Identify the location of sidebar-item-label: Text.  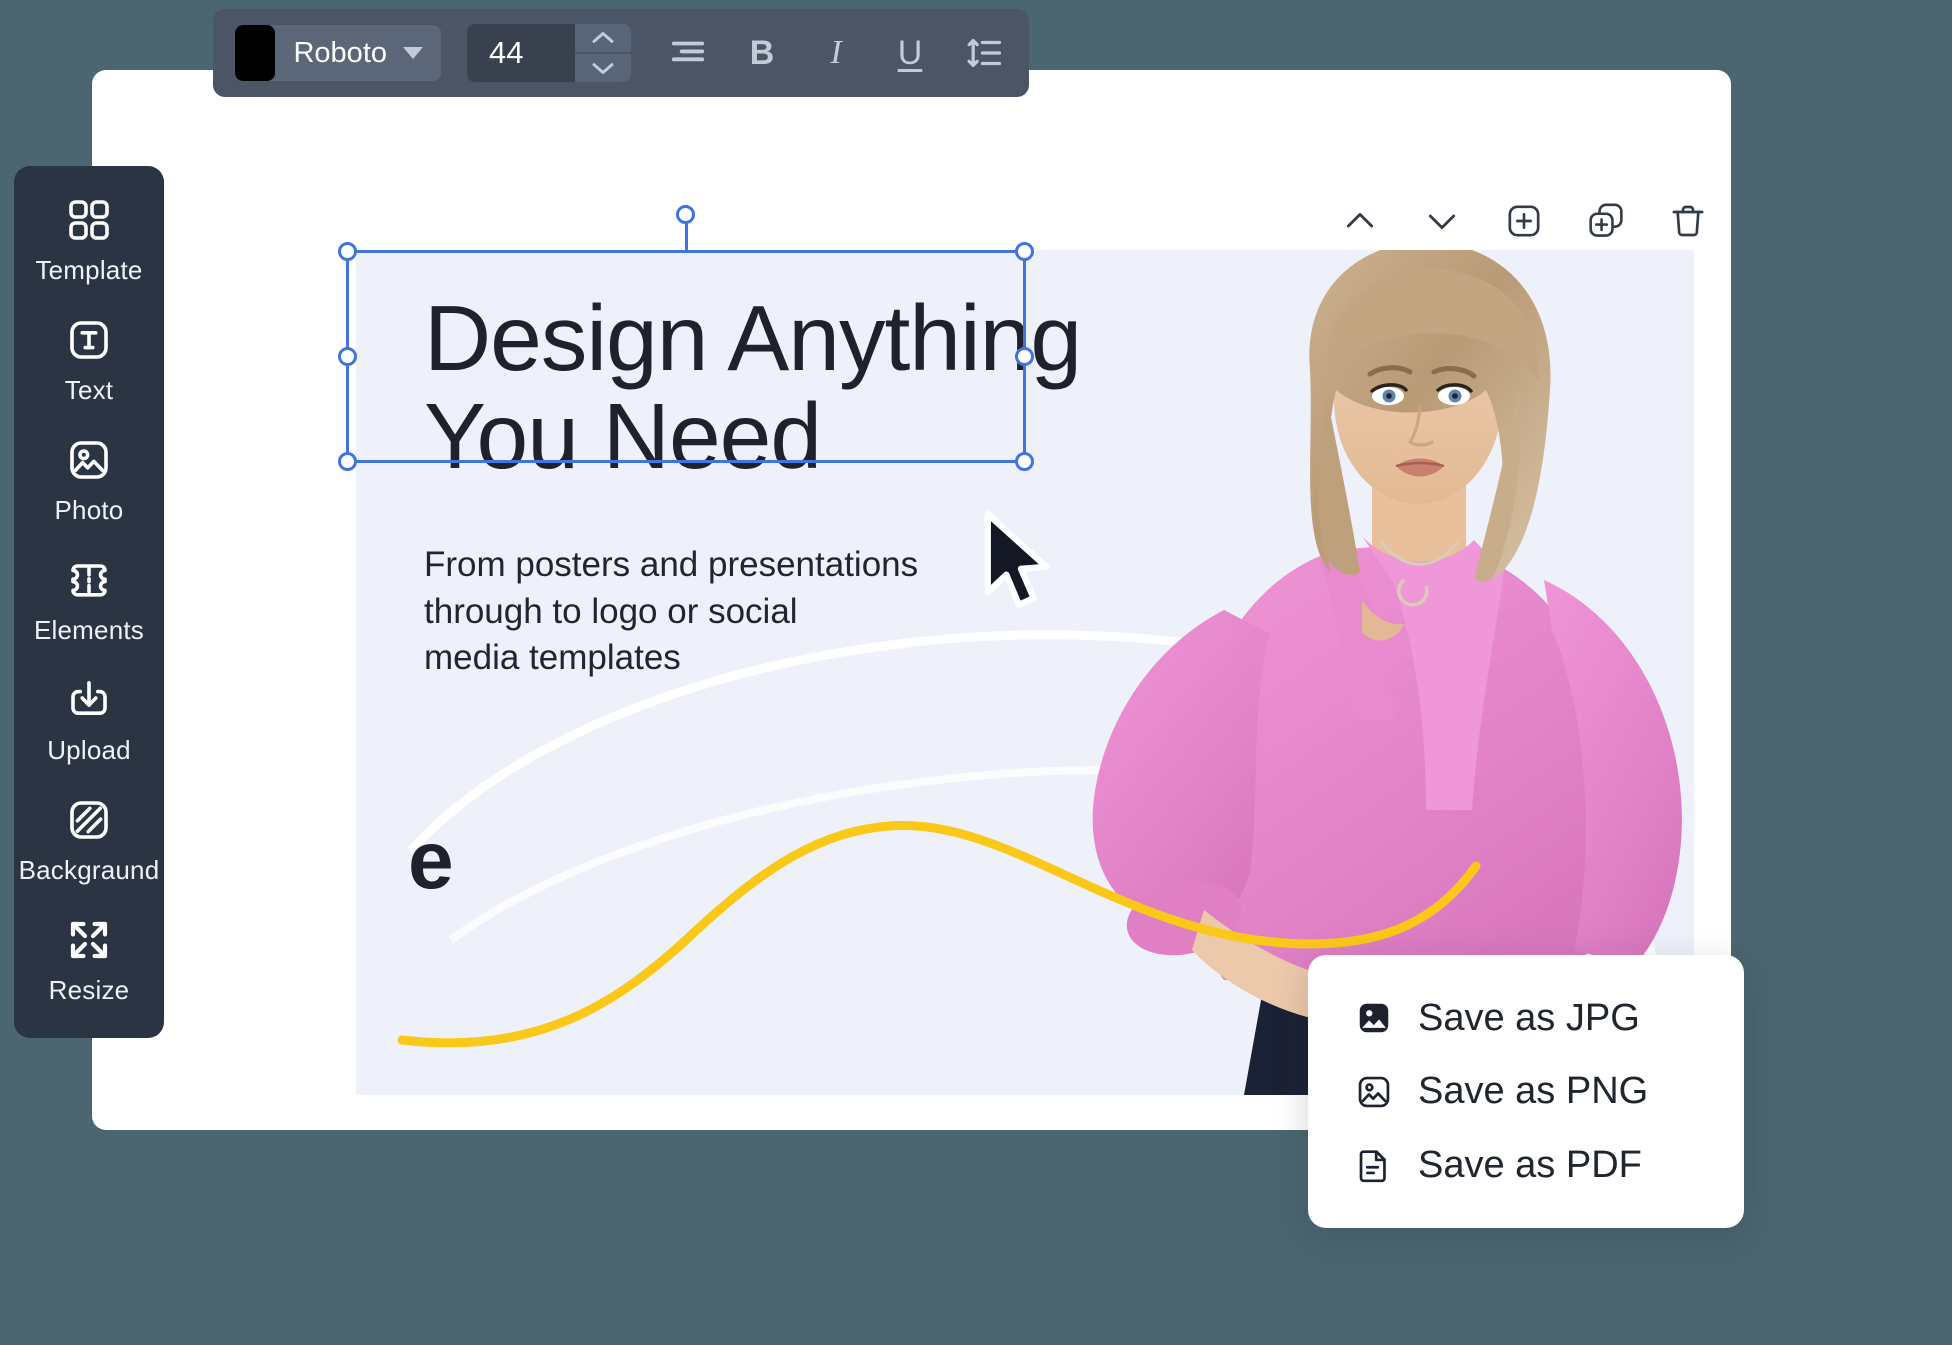
(89, 390).